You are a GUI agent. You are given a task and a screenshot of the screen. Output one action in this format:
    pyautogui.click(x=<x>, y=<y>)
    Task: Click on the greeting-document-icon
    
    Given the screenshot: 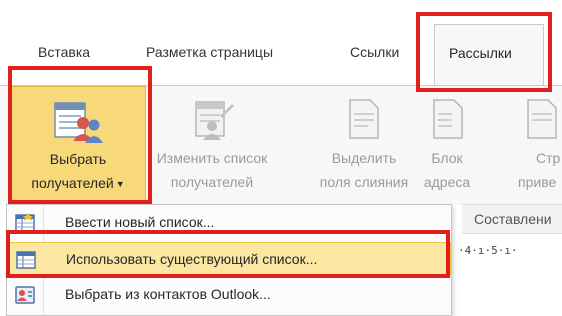 What is the action you would take?
    pyautogui.click(x=542, y=119)
    